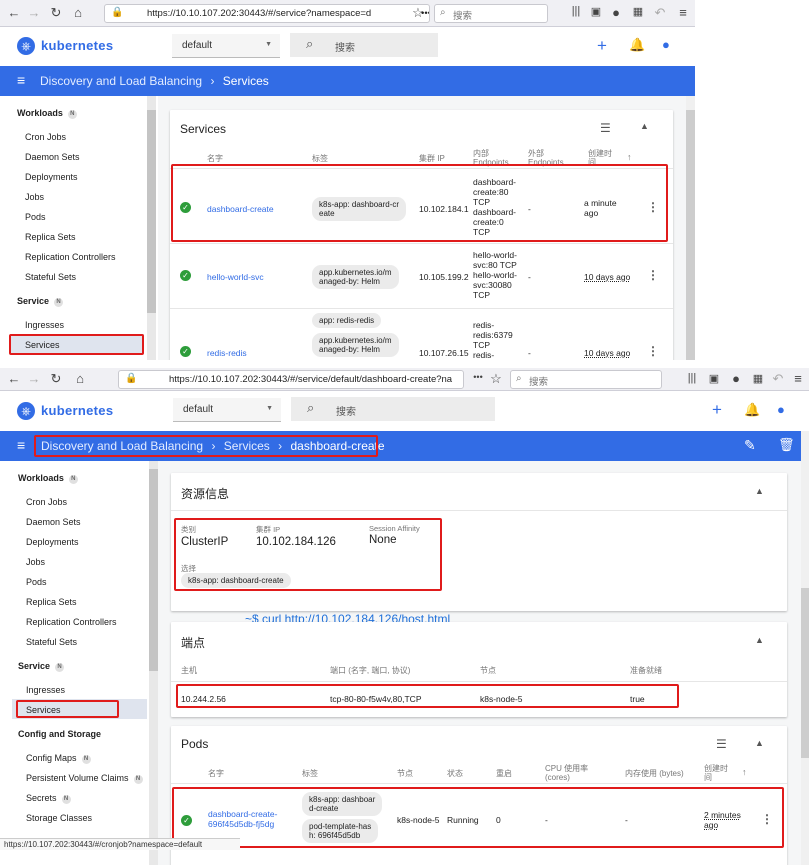 The width and height of the screenshot is (809, 865). Describe the element at coordinates (227, 353) in the screenshot. I see `service-name-link: redis-redis` at that location.